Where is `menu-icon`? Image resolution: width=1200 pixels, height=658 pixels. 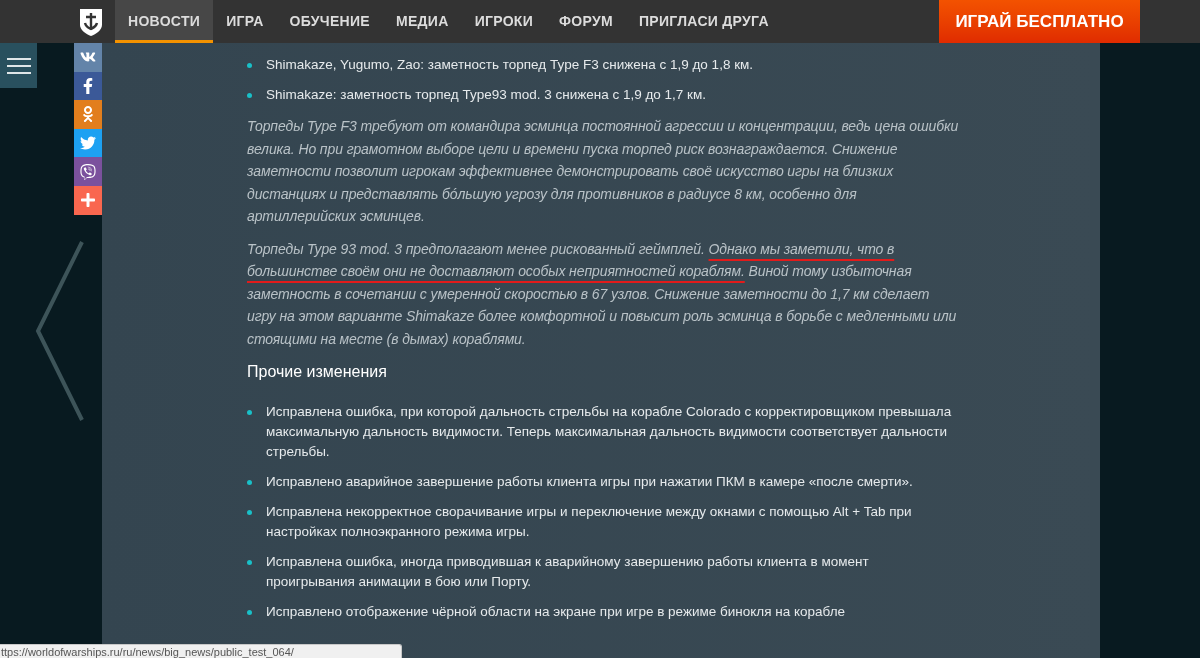
menu-icon is located at coordinates (18, 65).